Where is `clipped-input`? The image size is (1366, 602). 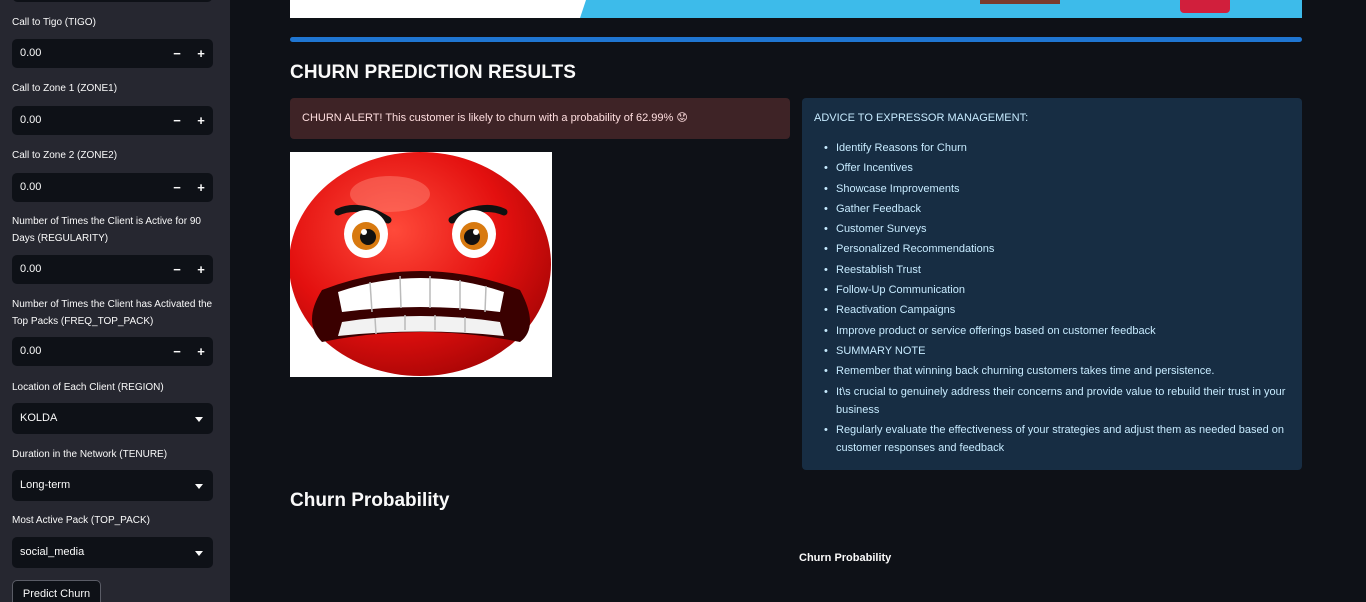
clipped-input is located at coordinates (112, 1).